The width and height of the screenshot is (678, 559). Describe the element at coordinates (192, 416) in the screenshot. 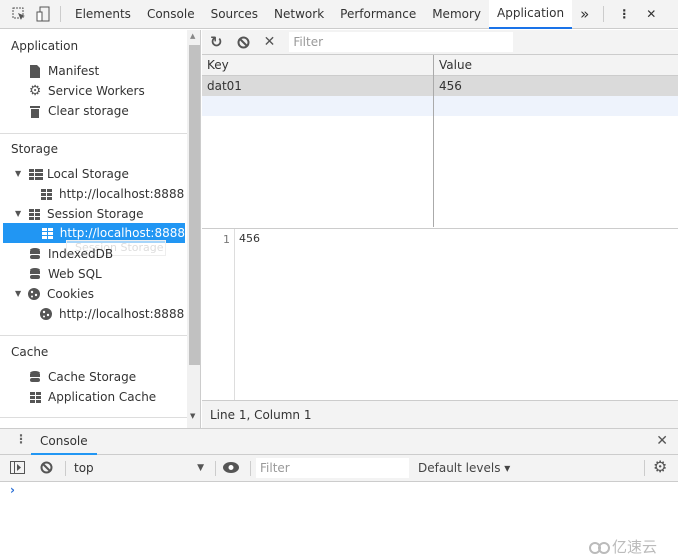

I see `scroll-down-arrow: ▼` at that location.